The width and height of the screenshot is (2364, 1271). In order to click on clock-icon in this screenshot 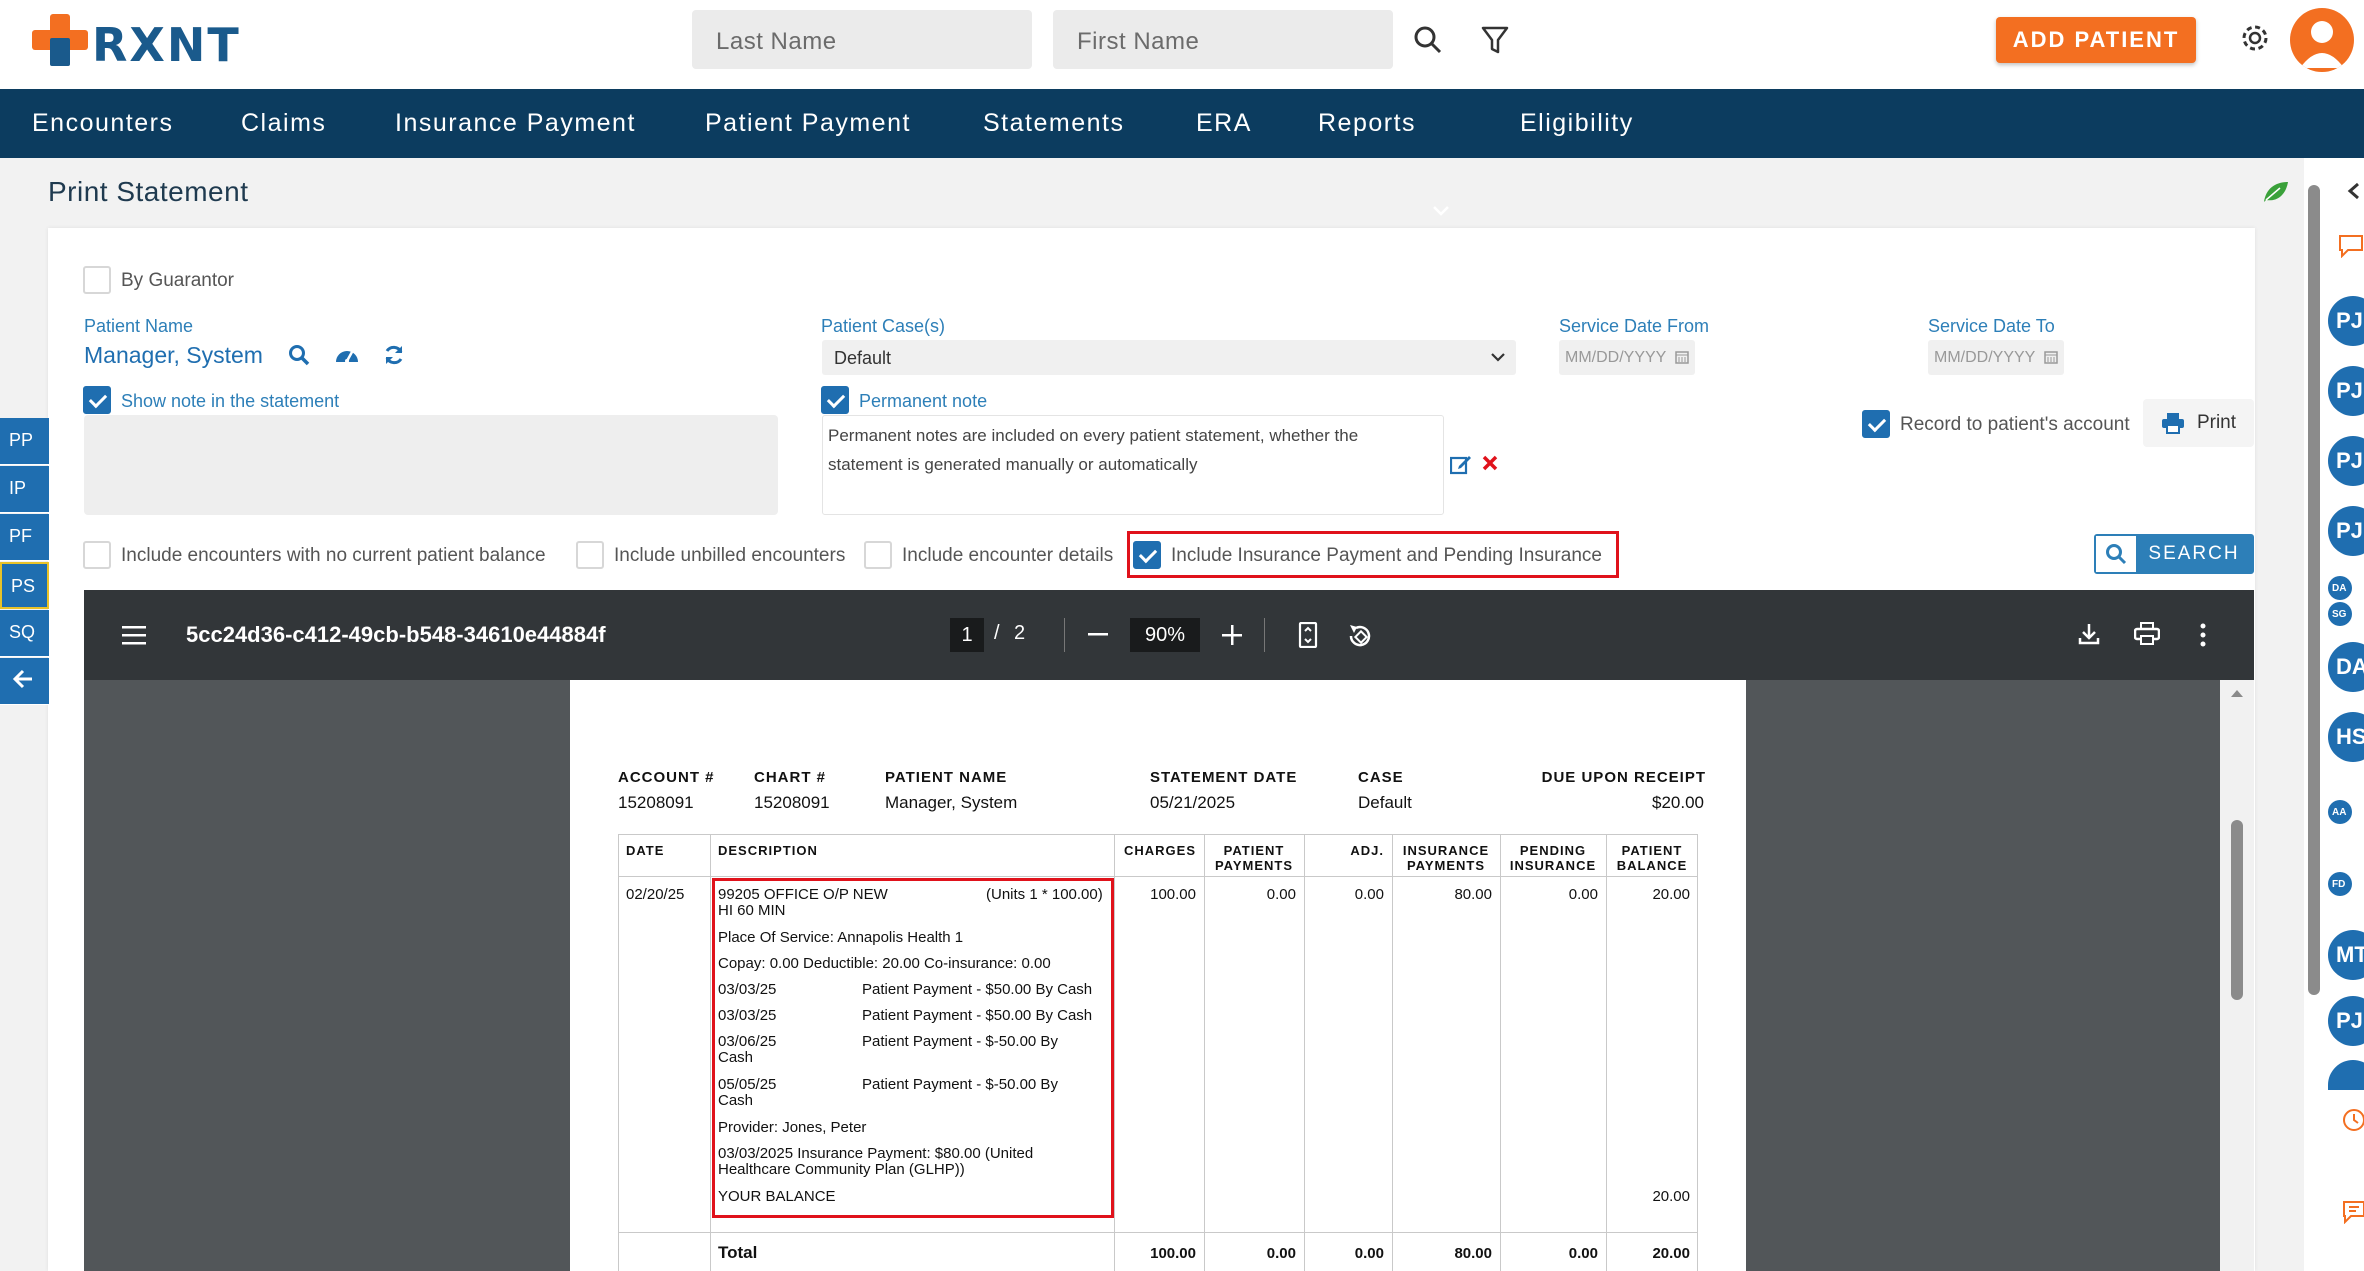, I will do `click(2353, 1120)`.